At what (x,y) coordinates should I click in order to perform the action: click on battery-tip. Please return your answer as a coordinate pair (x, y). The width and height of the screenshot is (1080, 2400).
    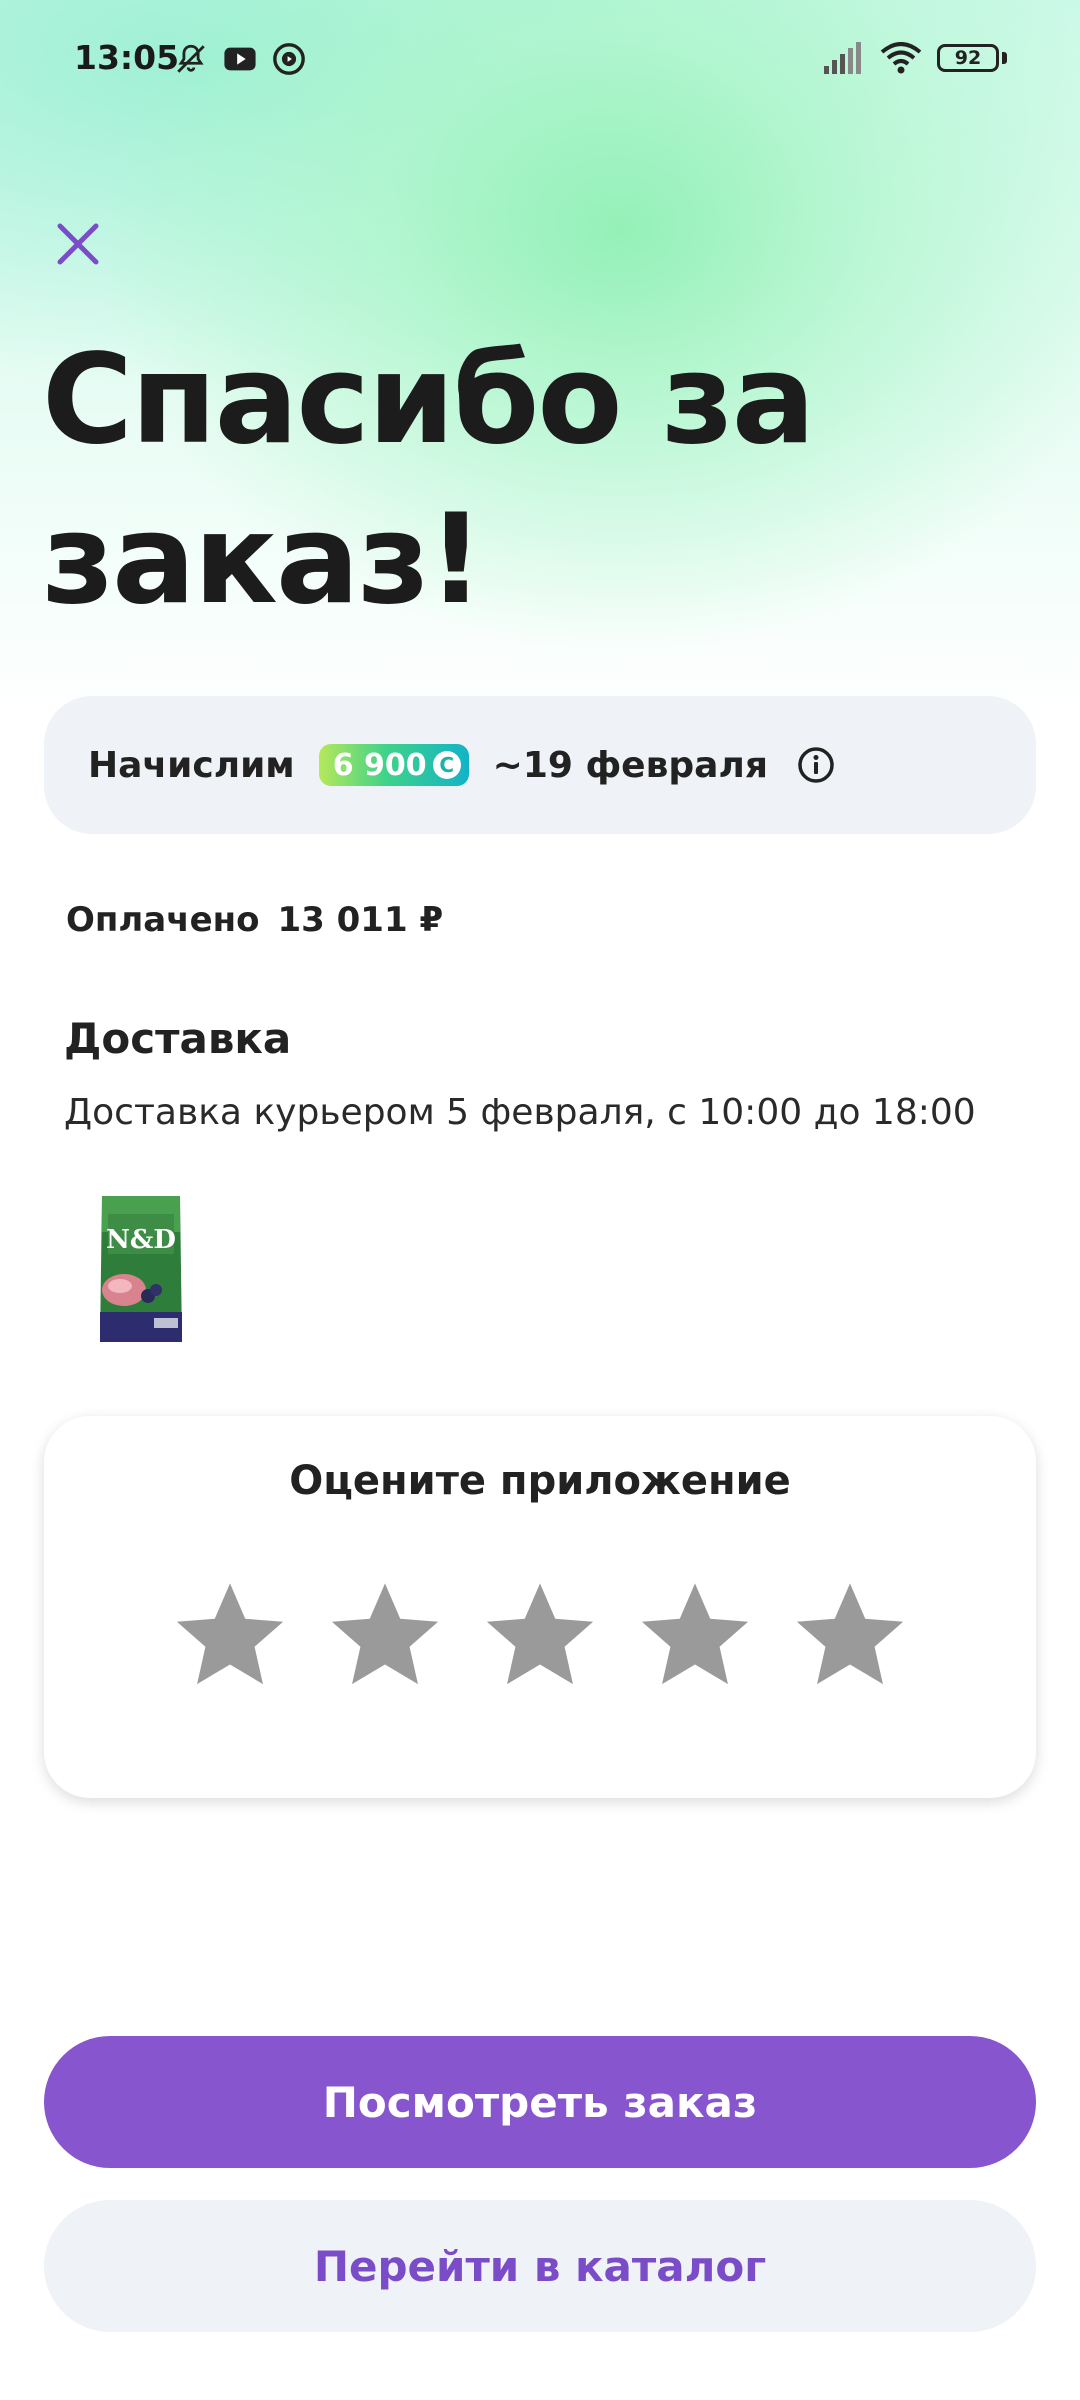
    Looking at the image, I should click on (1004, 58).